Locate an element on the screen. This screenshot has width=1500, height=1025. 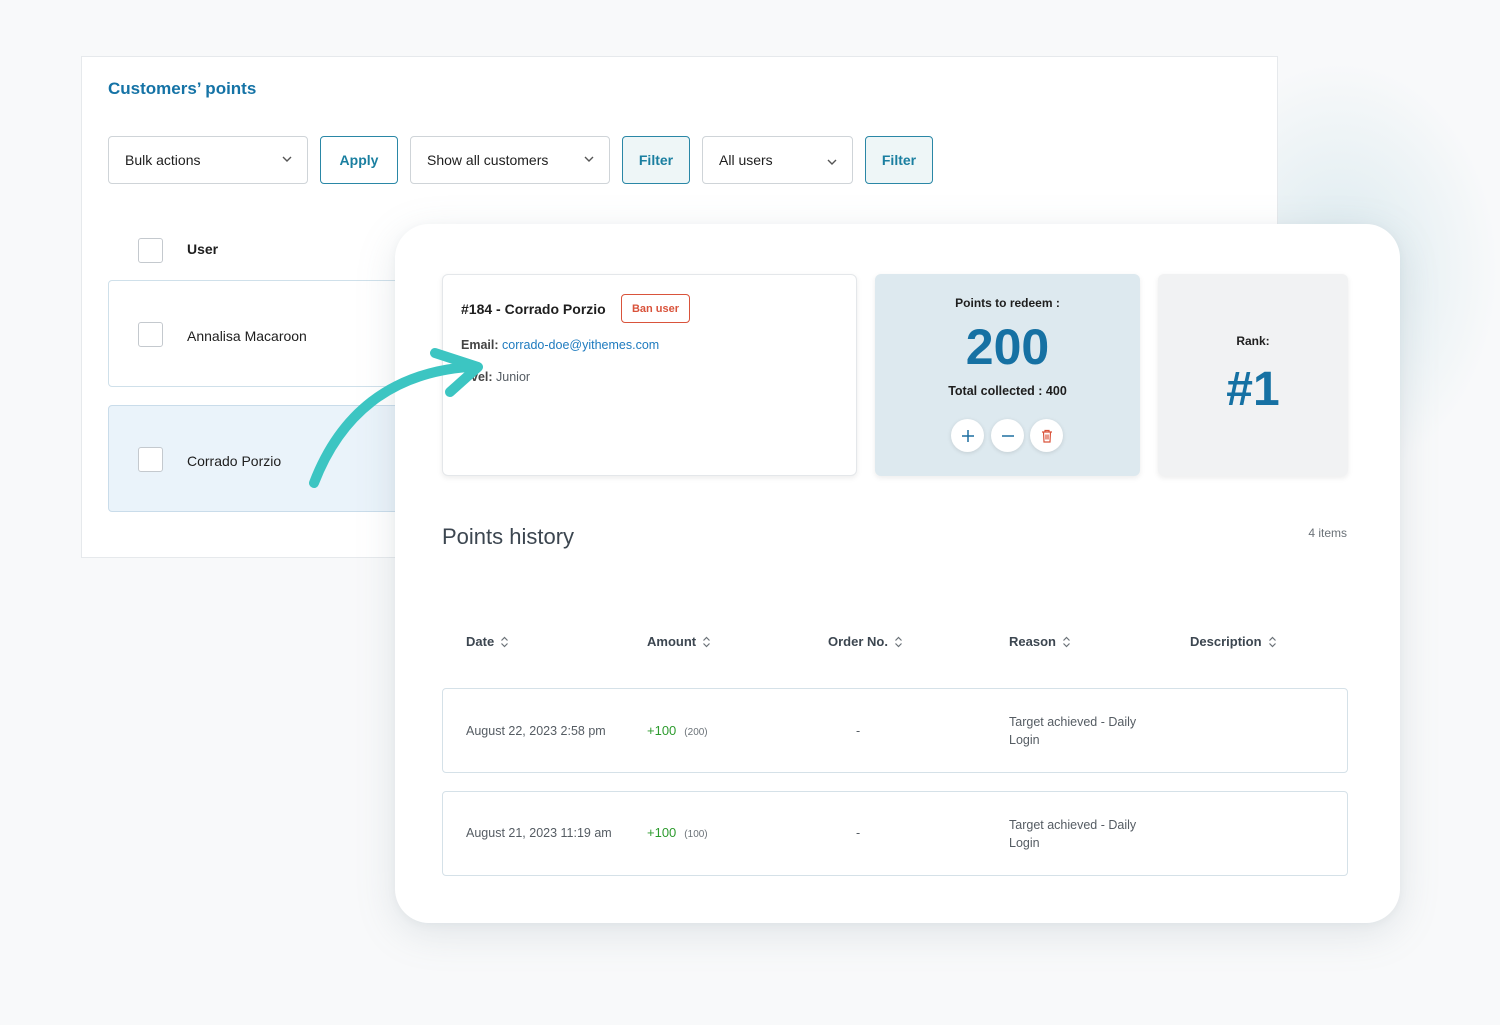
bulk-actions-value: Bulk actions is located at coordinates (163, 160).